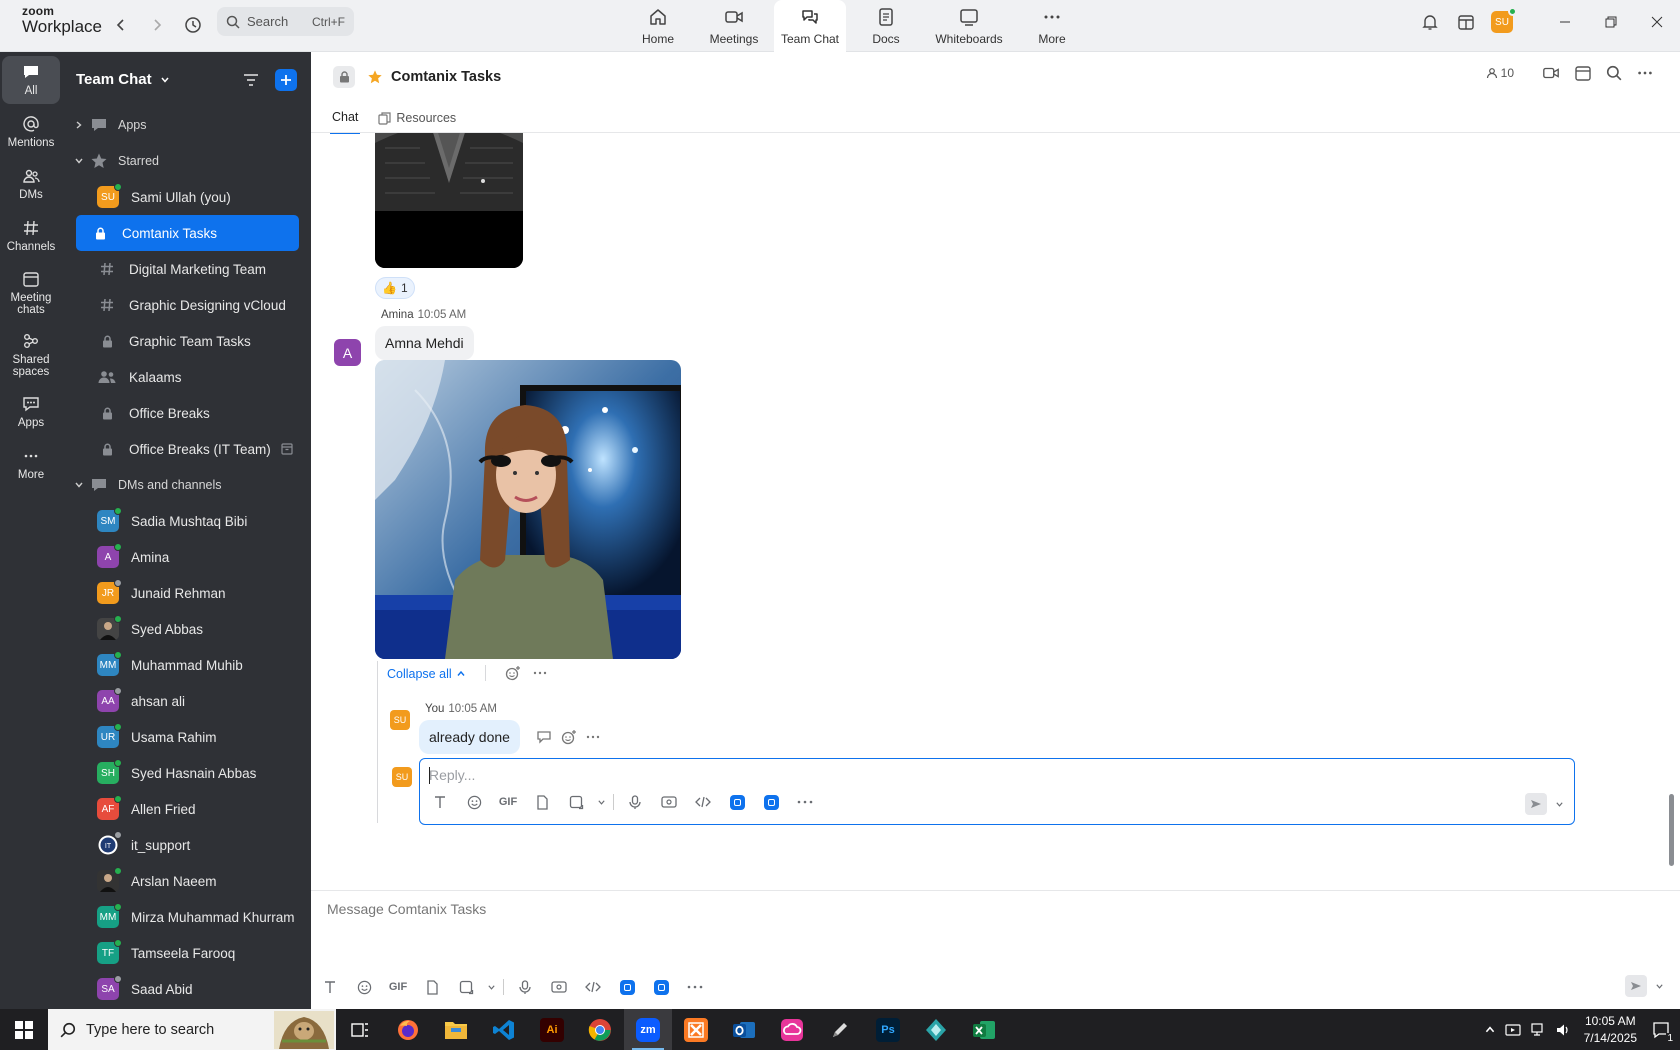 This screenshot has width=1680, height=1050. Describe the element at coordinates (661, 987) in the screenshot. I see `composer-chat-app-icon` at that location.